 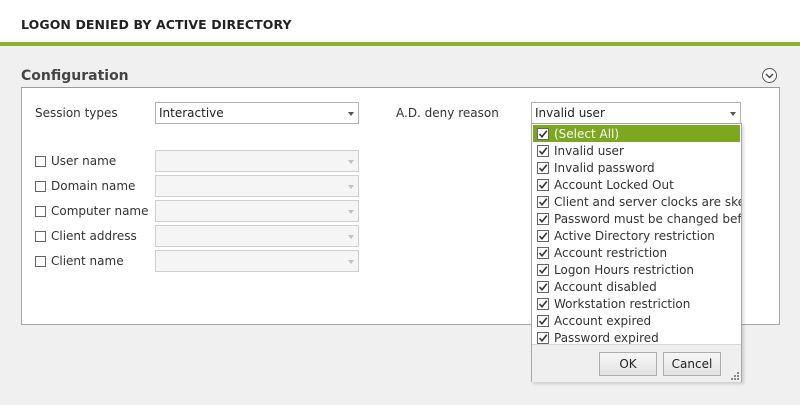 I want to click on deny-reason-select: Invalid user, so click(x=636, y=113).